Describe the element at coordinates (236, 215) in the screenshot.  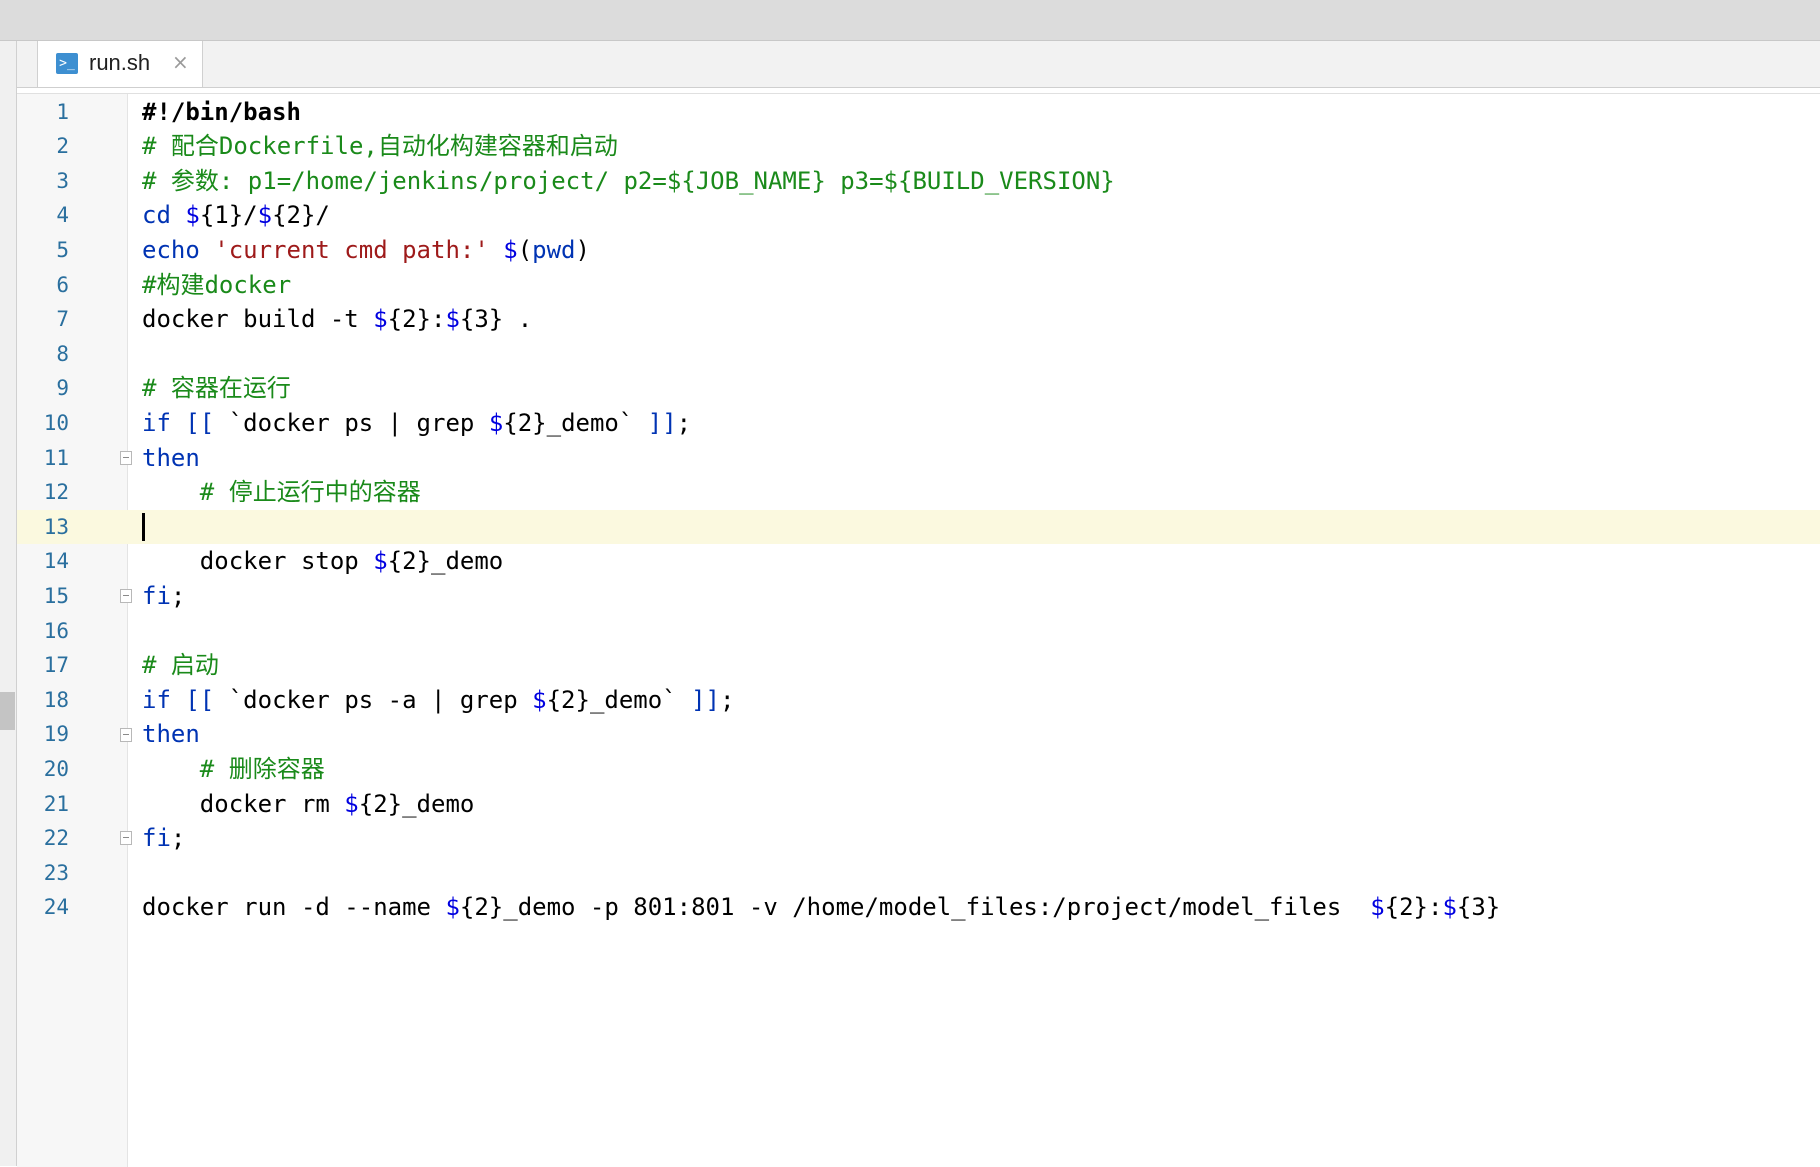
I see `code-text: cd ${1}/${2}/` at that location.